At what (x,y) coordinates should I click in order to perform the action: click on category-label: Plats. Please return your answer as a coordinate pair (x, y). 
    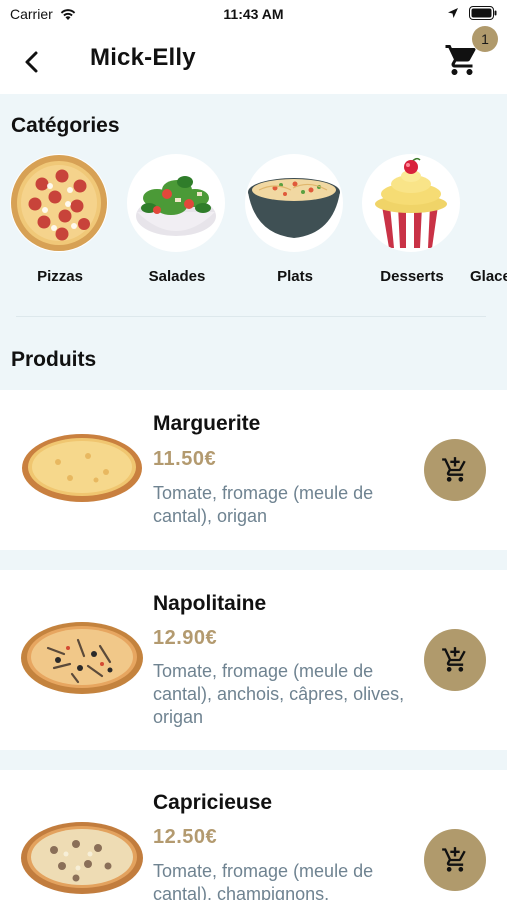
    Looking at the image, I should click on (295, 276).